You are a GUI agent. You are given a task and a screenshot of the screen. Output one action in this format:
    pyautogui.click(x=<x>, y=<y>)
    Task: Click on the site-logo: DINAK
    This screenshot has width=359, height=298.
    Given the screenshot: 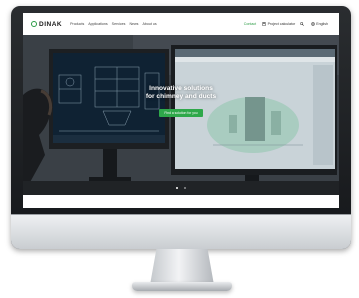 What is the action you would take?
    pyautogui.click(x=46, y=24)
    